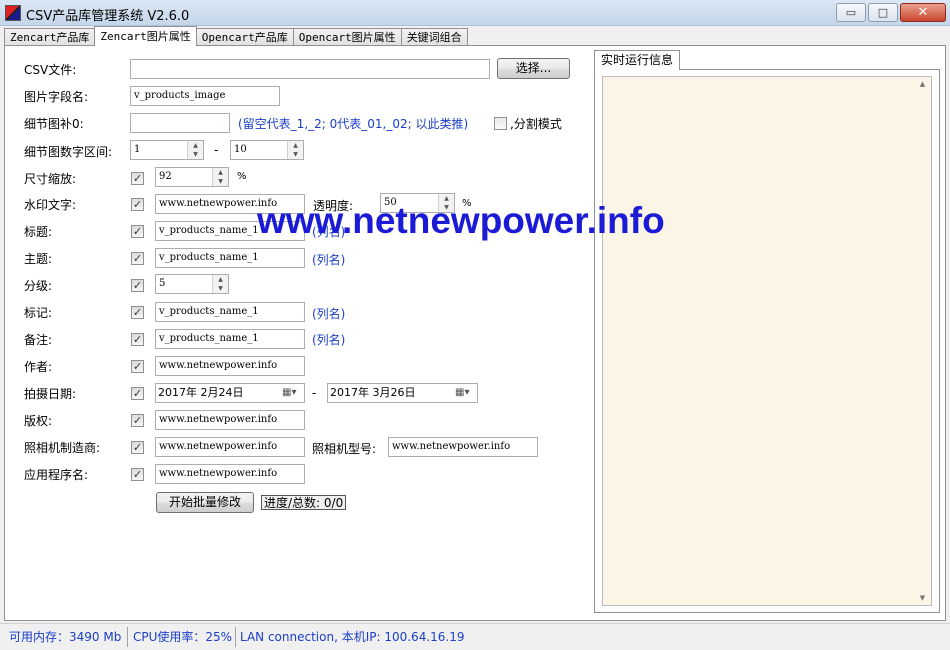  Describe the element at coordinates (329, 260) in the screenshot. I see `subject-hint: (列名)` at that location.